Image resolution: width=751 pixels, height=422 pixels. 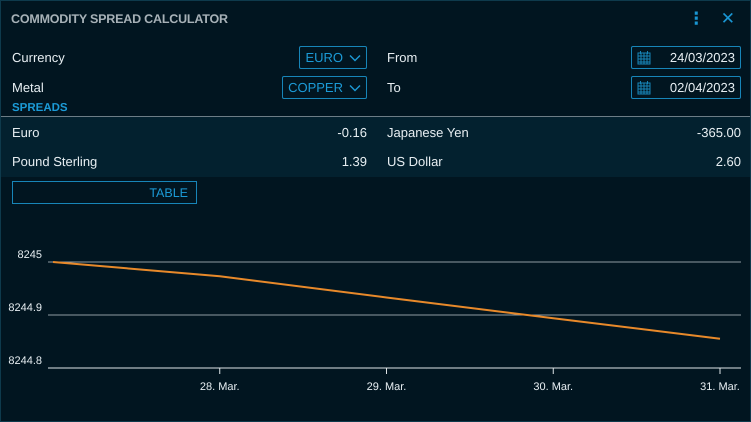 I want to click on x-axis-label: 31. Mar., so click(x=720, y=387).